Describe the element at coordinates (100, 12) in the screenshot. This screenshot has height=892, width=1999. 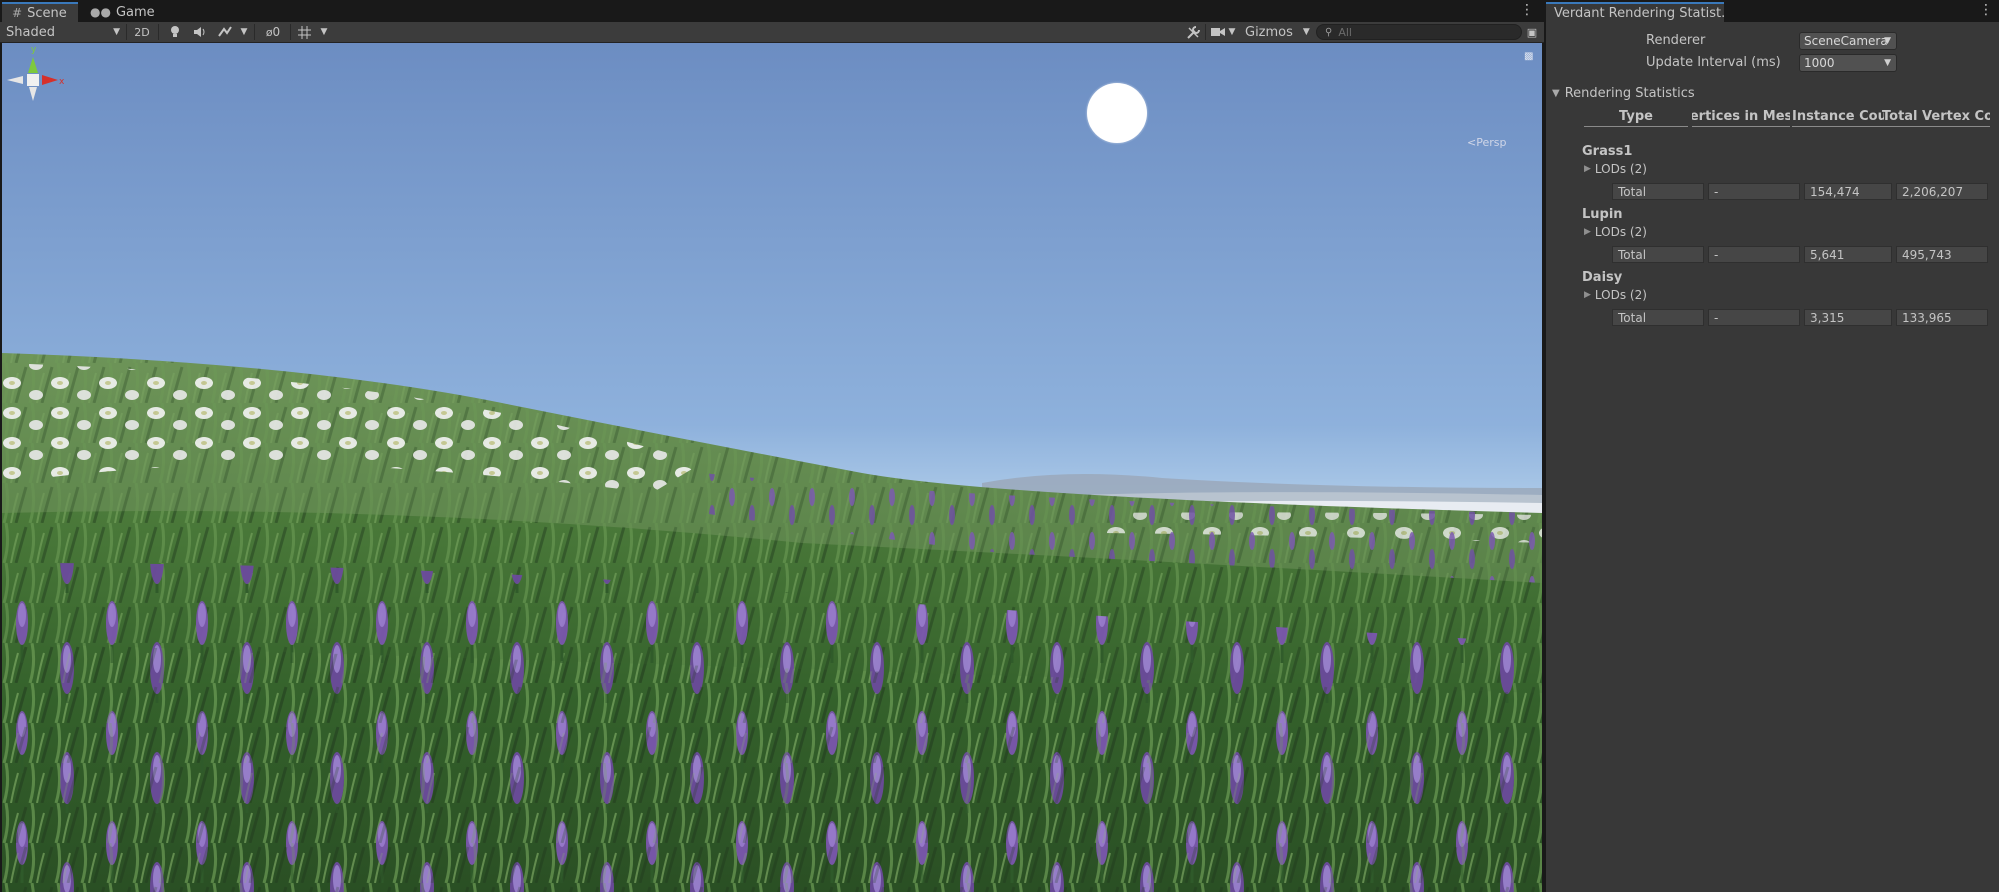
I see `gamepad-icon: ●●` at that location.